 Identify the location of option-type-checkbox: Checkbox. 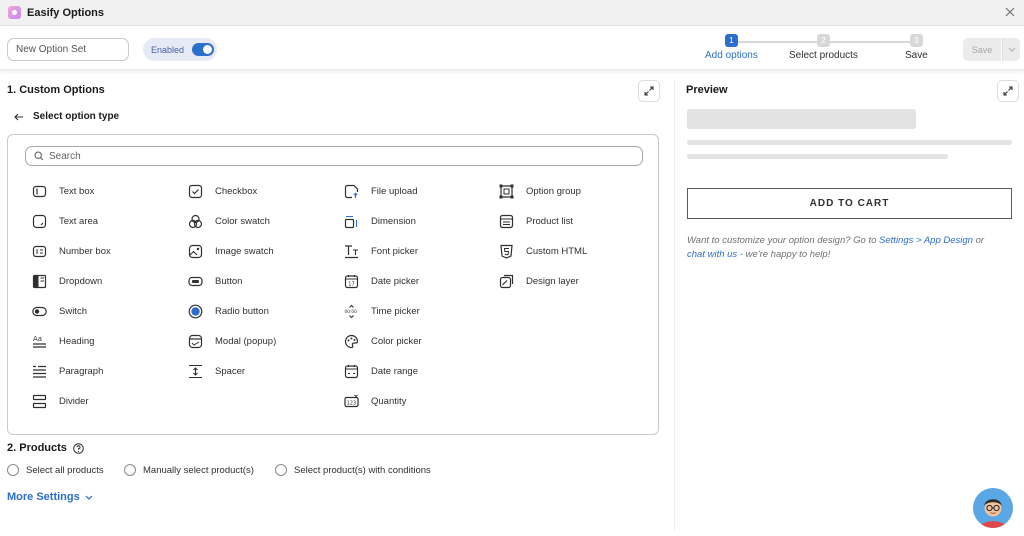
(222, 191).